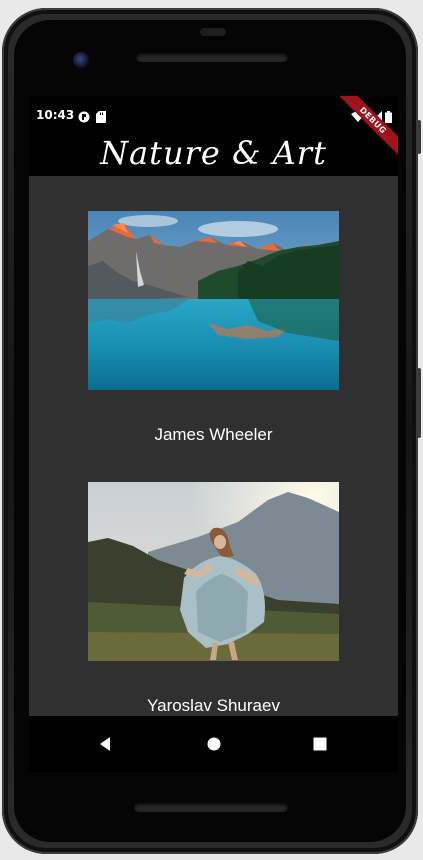 This screenshot has height=860, width=423. I want to click on home-icon, so click(214, 744).